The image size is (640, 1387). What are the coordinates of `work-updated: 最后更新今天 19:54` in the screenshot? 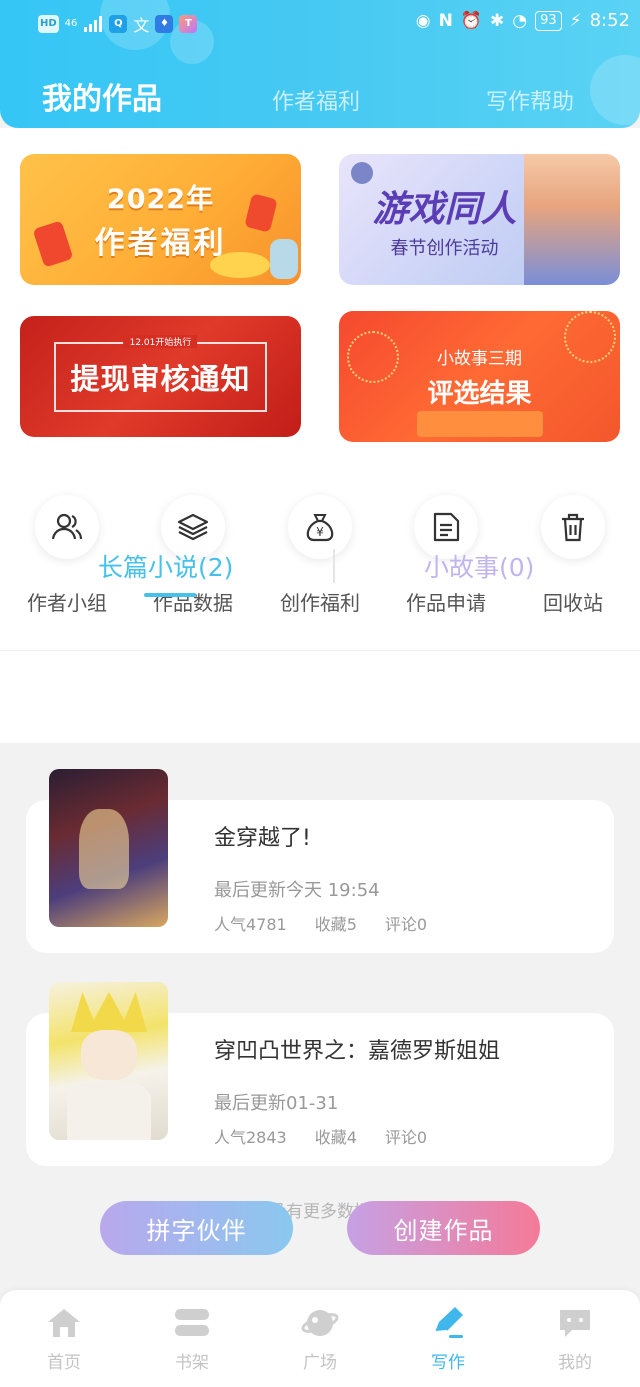 It's located at (297, 890).